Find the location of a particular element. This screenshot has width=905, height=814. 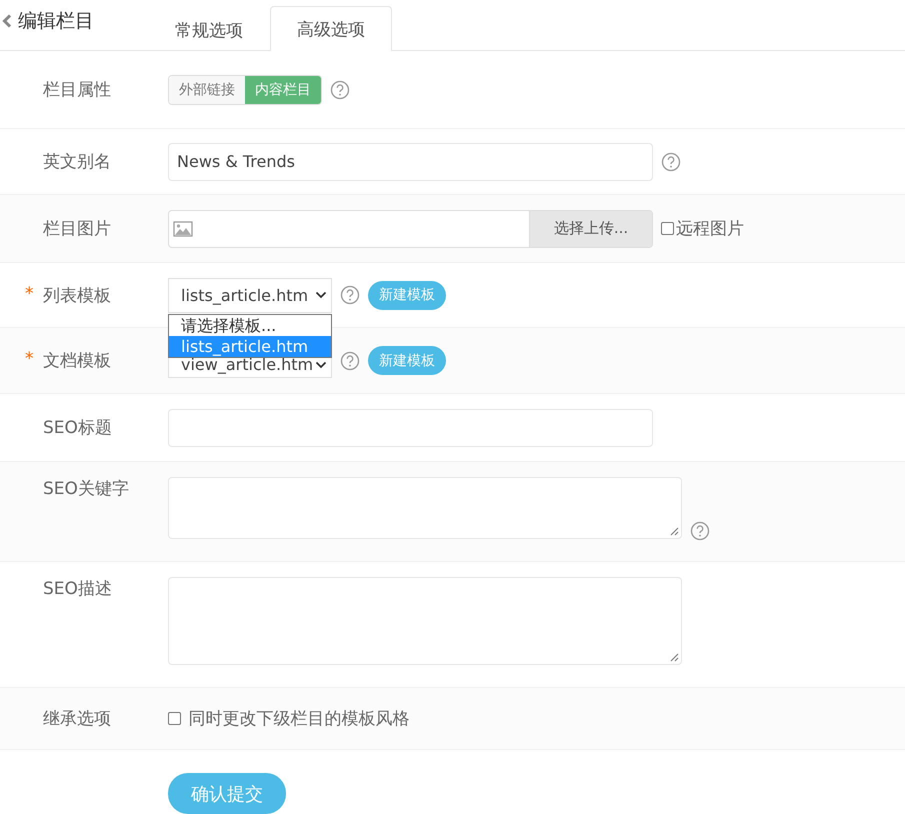

field-label: 继承选项 is located at coordinates (77, 719).